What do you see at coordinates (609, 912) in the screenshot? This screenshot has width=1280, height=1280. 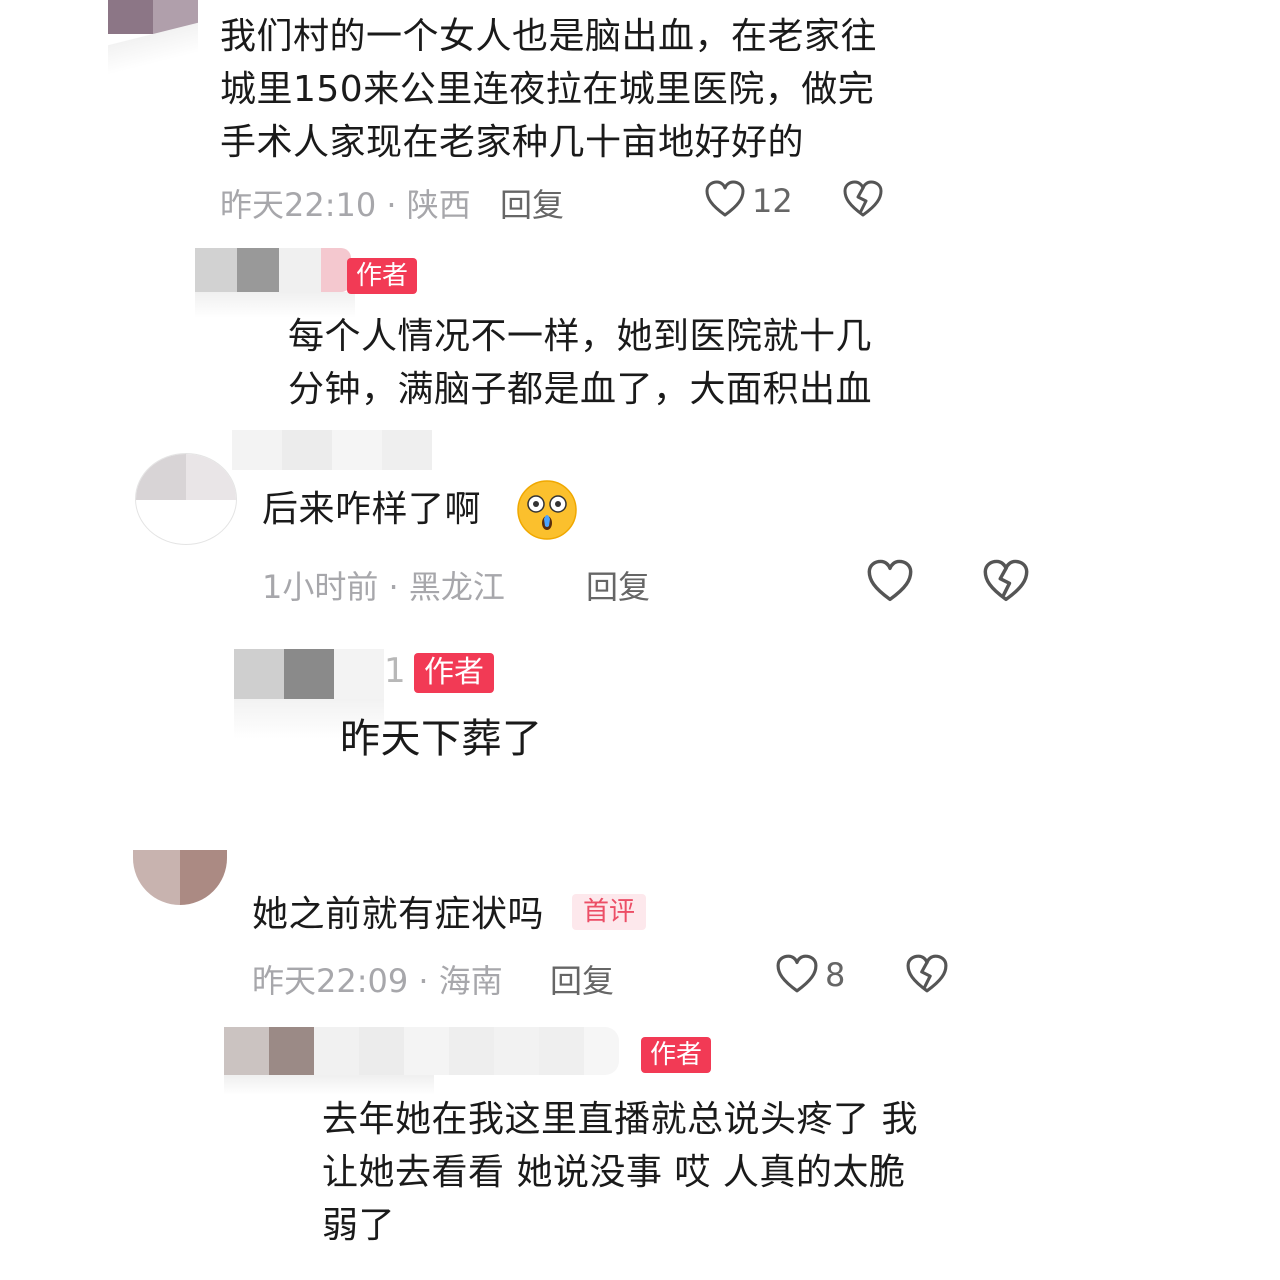 I see `first-comment-badge: 首评` at bounding box center [609, 912].